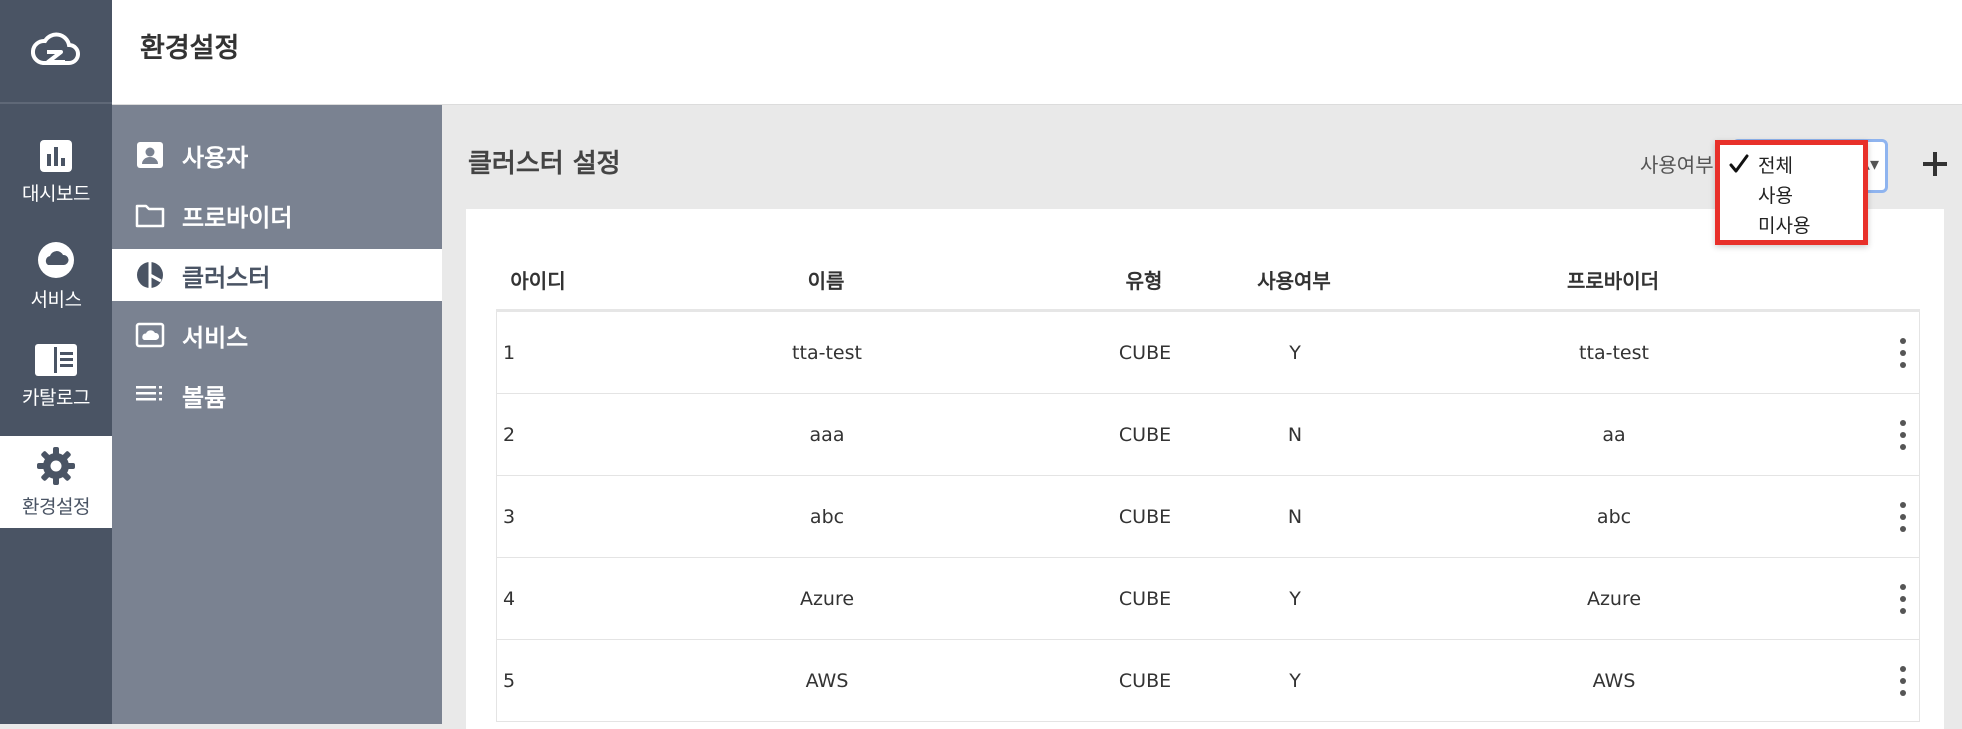 The image size is (1962, 729). Describe the element at coordinates (277, 335) in the screenshot. I see `sidebar-item-services: 서비스` at that location.